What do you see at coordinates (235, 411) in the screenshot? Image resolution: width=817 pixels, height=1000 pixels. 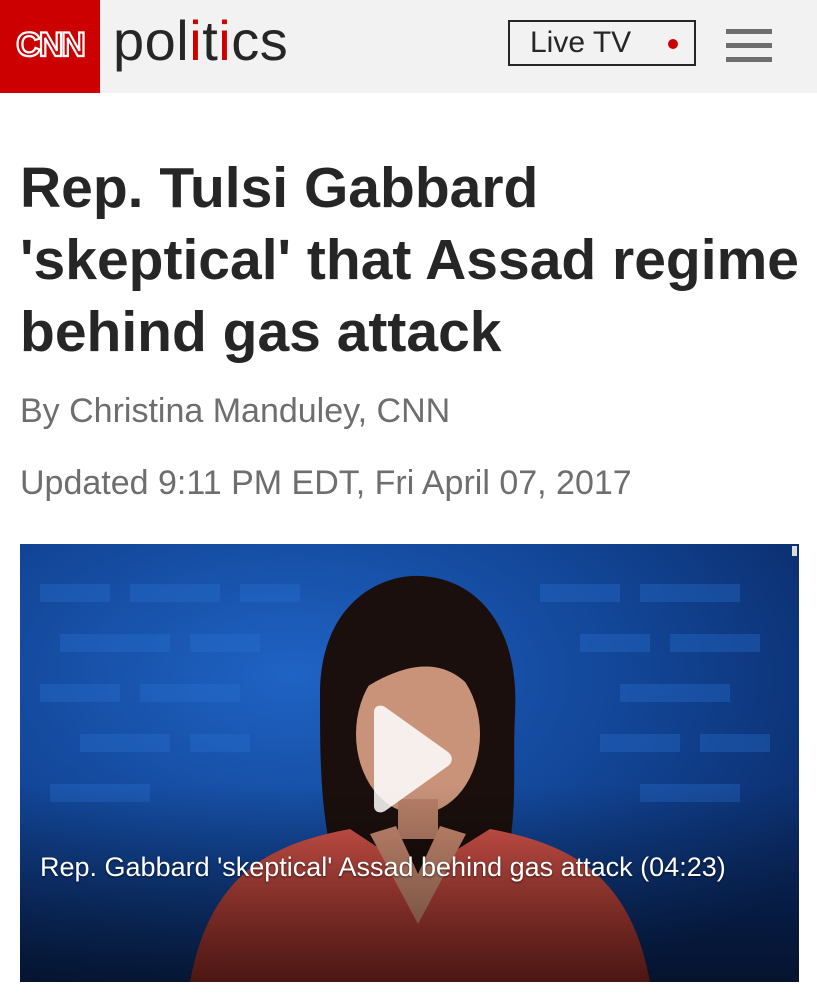 I see `article-byline: By Christina Manduley, CNN` at bounding box center [235, 411].